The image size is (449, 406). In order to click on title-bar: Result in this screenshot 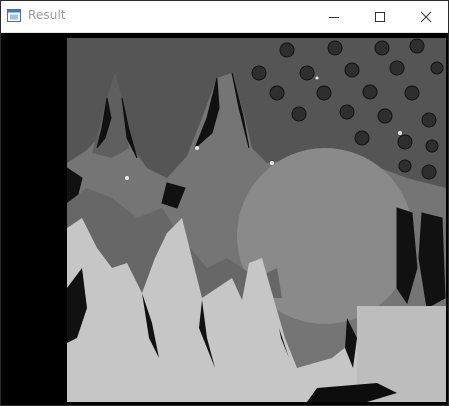, I will do `click(224, 17)`.